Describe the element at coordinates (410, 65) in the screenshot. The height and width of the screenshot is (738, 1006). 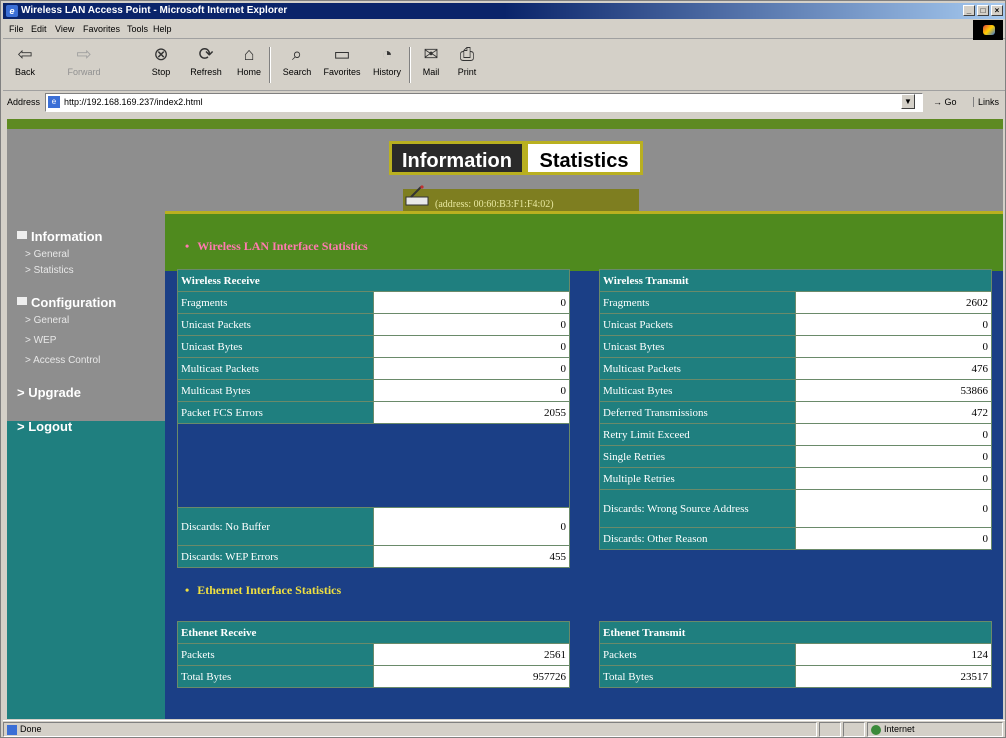
I see `toolbar-separator` at that location.